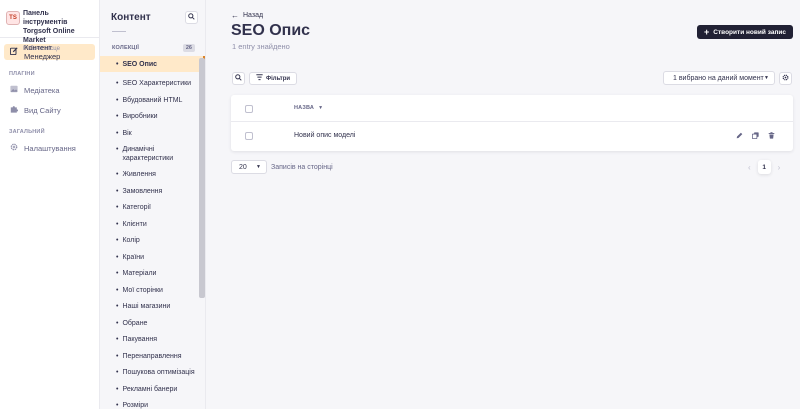 Image resolution: width=800 pixels, height=409 pixels. Describe the element at coordinates (152, 356) in the screenshot. I see `collection-item: • Перенаправлення` at that location.